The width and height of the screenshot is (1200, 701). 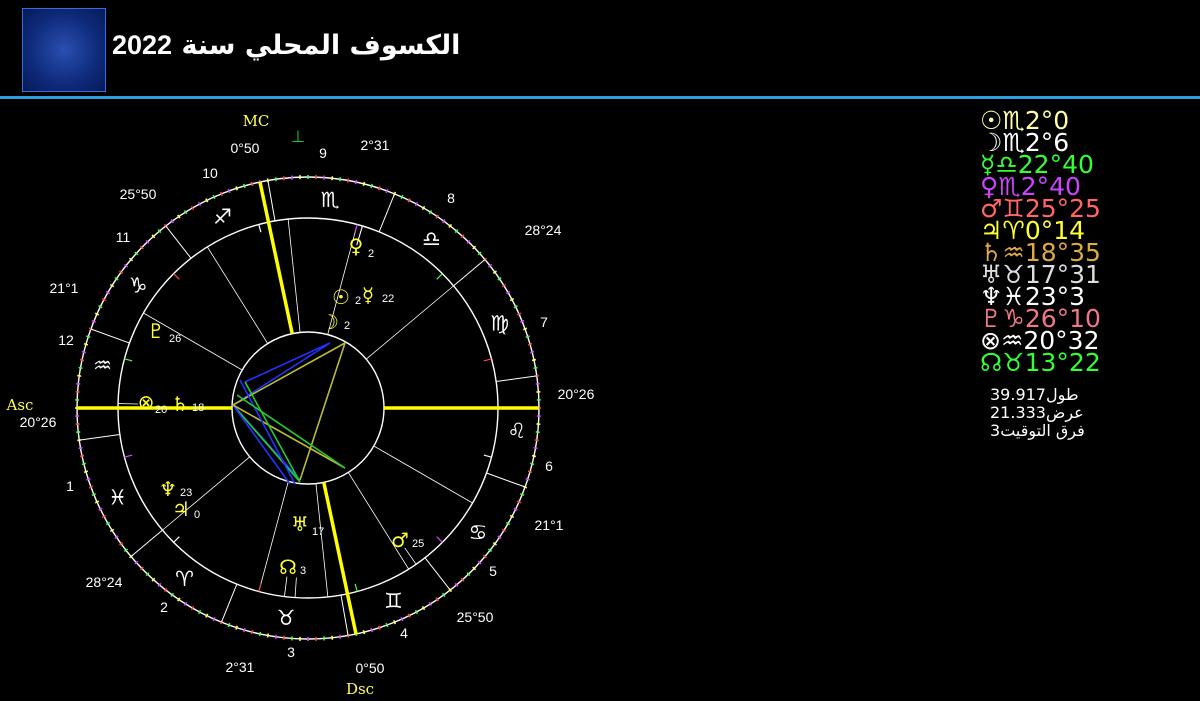 What do you see at coordinates (1037, 412) in the screenshot?
I see `latitude-text: 21.333عرض` at bounding box center [1037, 412].